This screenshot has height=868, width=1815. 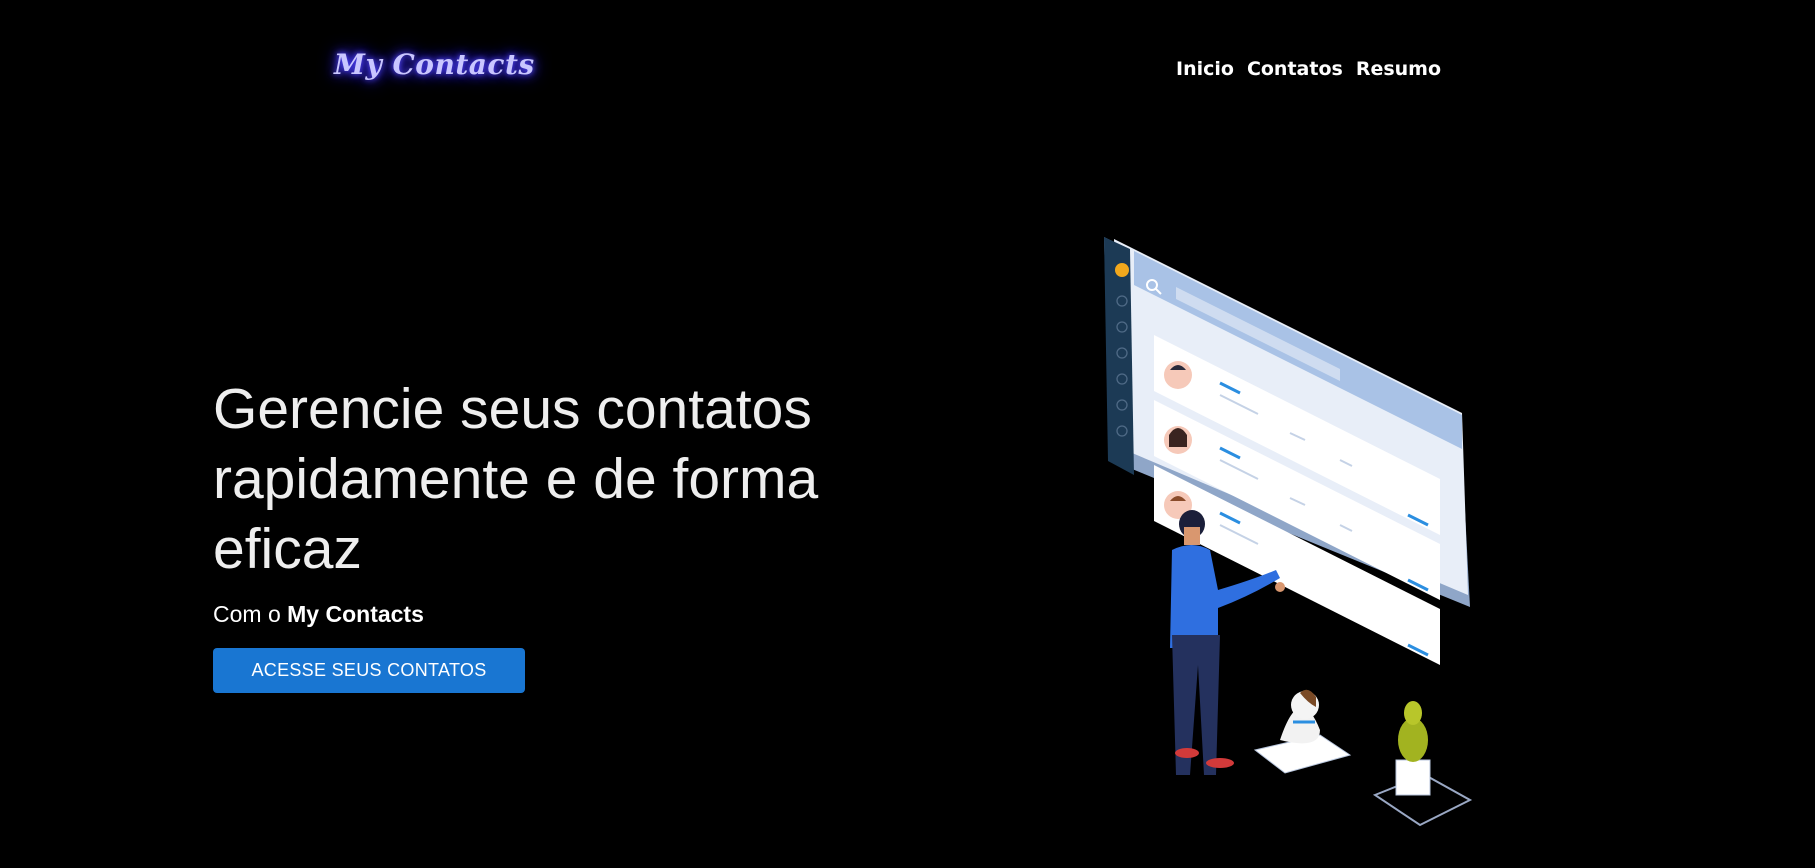 I want to click on hero-subtitle: Com o My Contacts, so click(x=318, y=614).